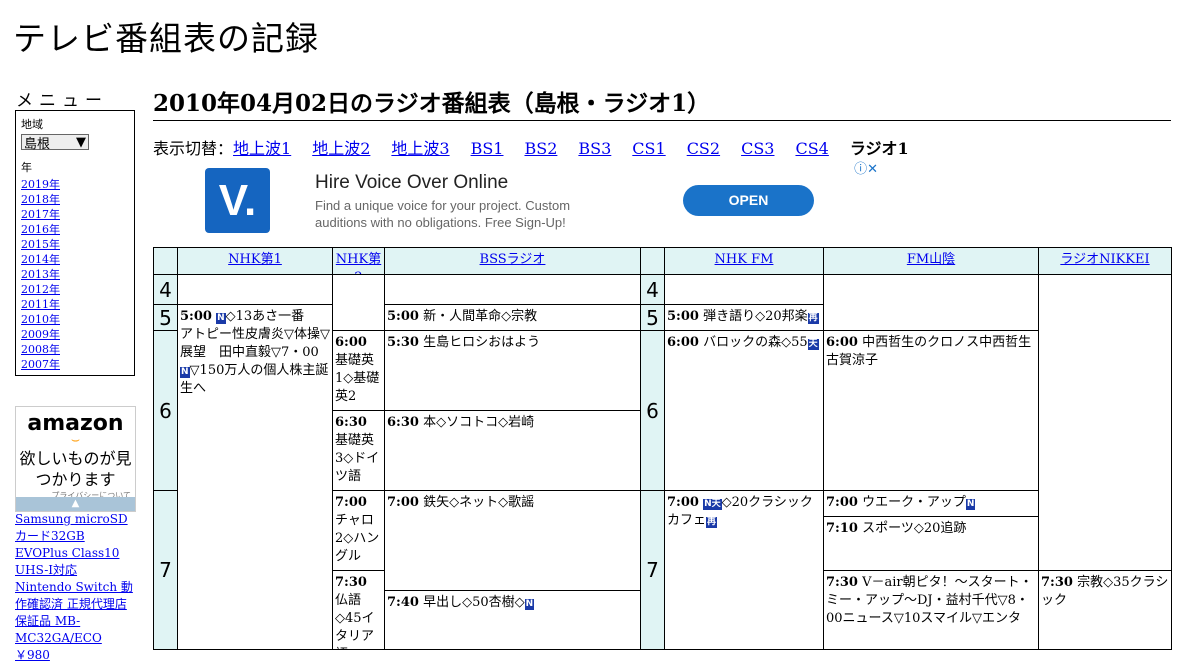 The image size is (1200, 664). Describe the element at coordinates (755, 316) in the screenshot. I see `program-title: 弾き語り◇20邦楽` at that location.